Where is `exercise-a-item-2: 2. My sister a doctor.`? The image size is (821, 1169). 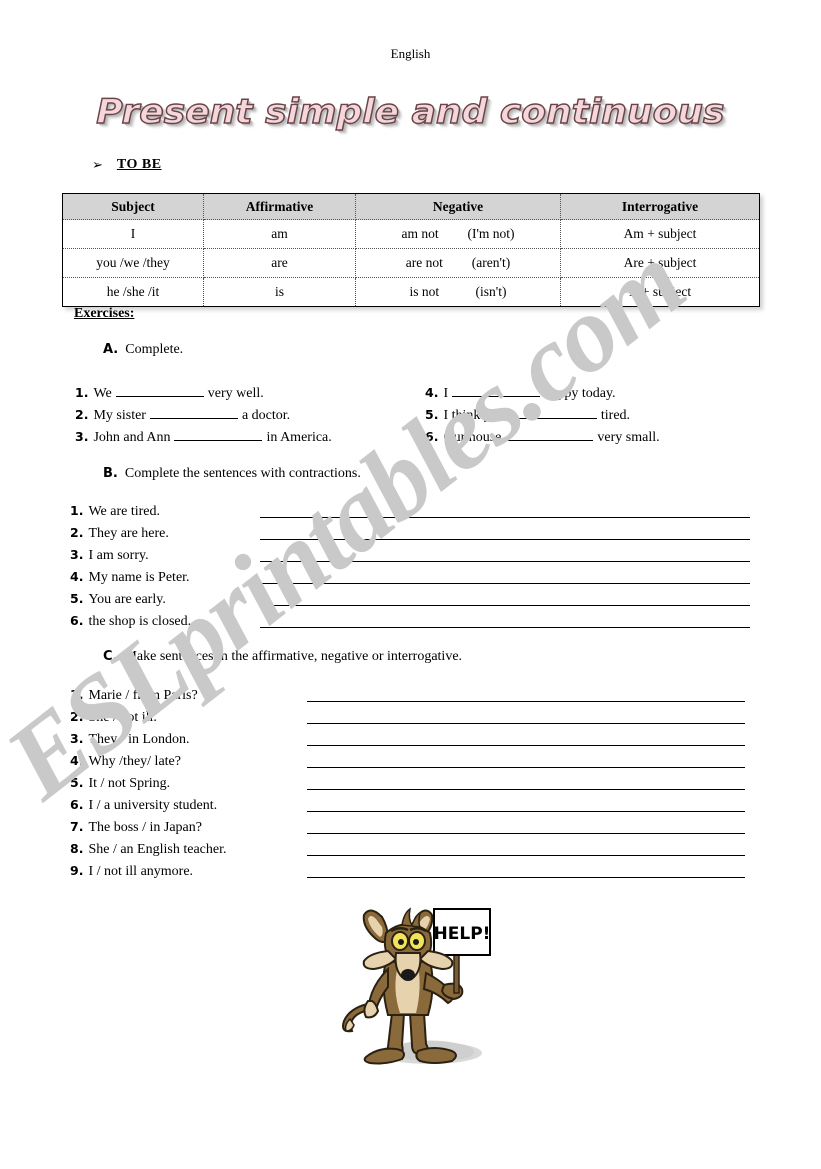 exercise-a-item-2: 2. My sister a doctor. is located at coordinates (182, 414).